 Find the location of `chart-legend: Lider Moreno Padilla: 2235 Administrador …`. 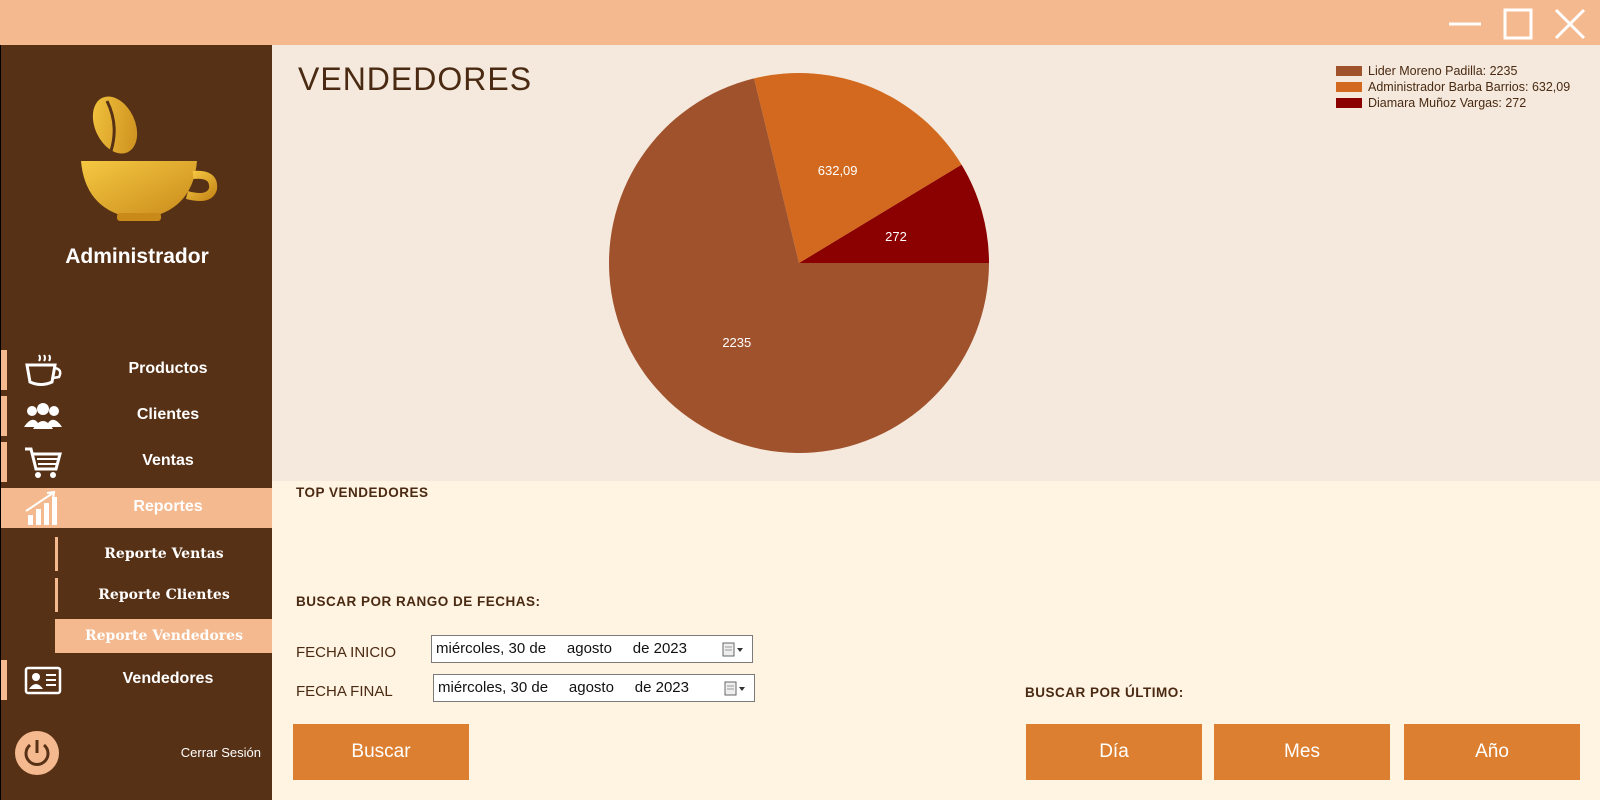

chart-legend: Lider Moreno Padilla: 2235 Administrador … is located at coordinates (1456, 89).